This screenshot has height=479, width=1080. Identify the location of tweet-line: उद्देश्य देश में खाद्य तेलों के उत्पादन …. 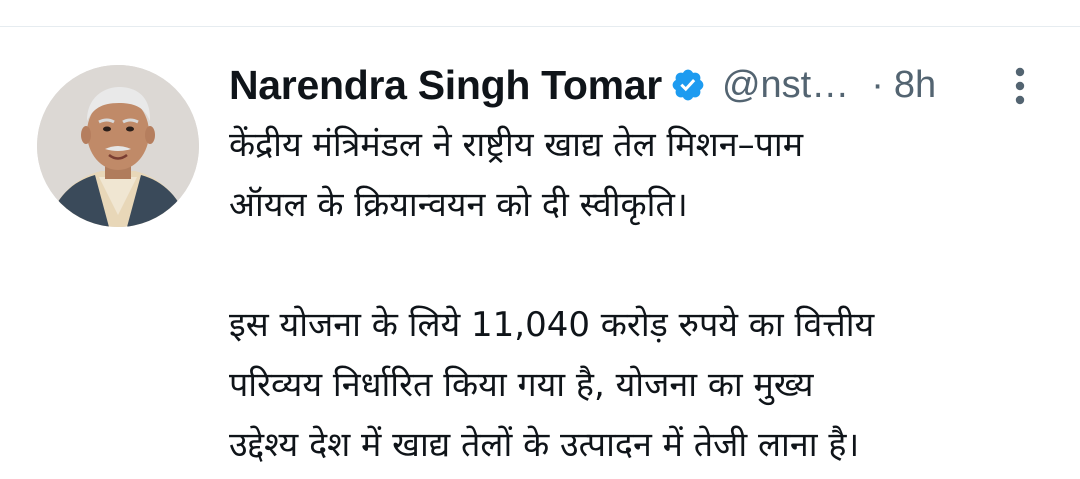
(544, 445).